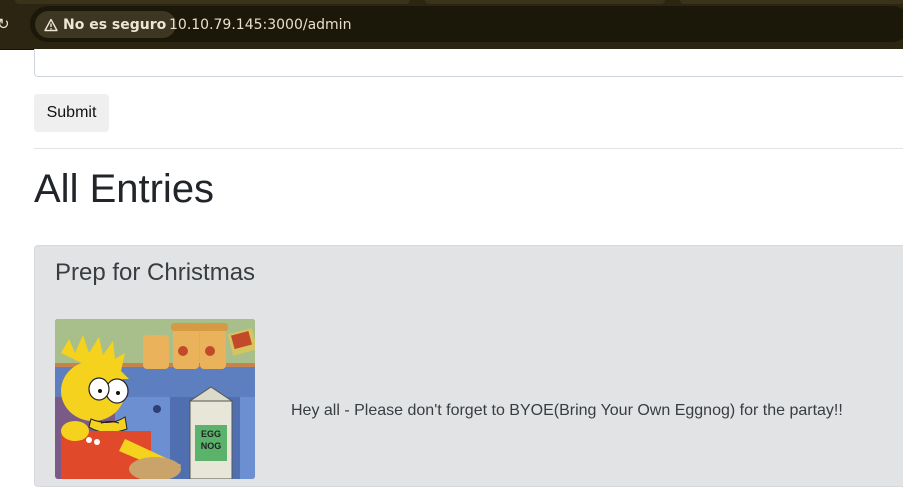 The width and height of the screenshot is (903, 487). What do you see at coordinates (451, 25) in the screenshot?
I see `browser-toolbar: ↻ No es seguro 10.10.79.145:3000/admin` at bounding box center [451, 25].